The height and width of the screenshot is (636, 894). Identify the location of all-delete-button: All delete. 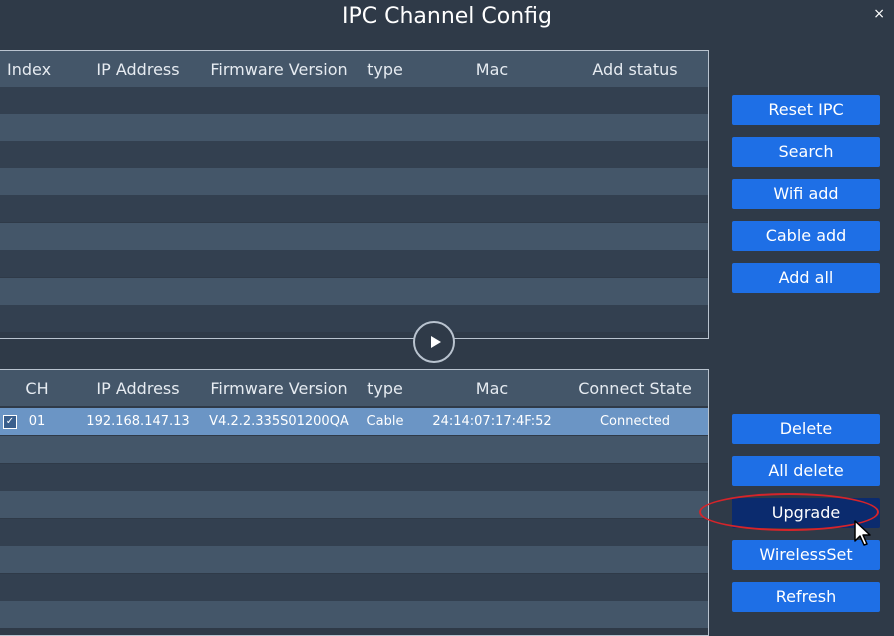
(806, 471).